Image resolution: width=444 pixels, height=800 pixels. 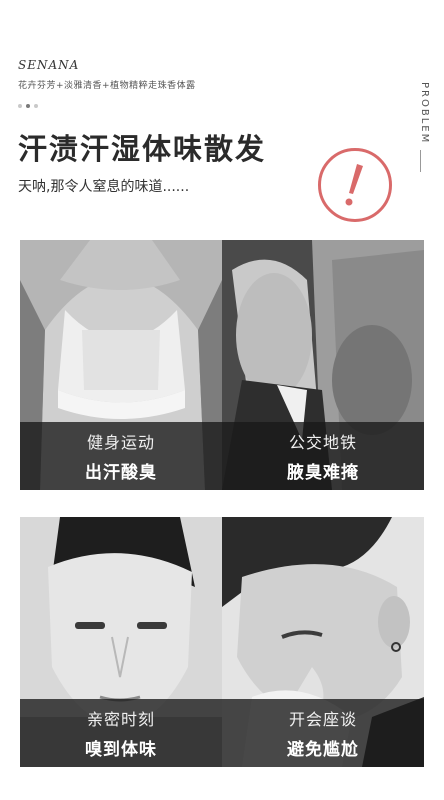 I want to click on page-title: 汗渍汗湿体味散发, so click(x=142, y=149).